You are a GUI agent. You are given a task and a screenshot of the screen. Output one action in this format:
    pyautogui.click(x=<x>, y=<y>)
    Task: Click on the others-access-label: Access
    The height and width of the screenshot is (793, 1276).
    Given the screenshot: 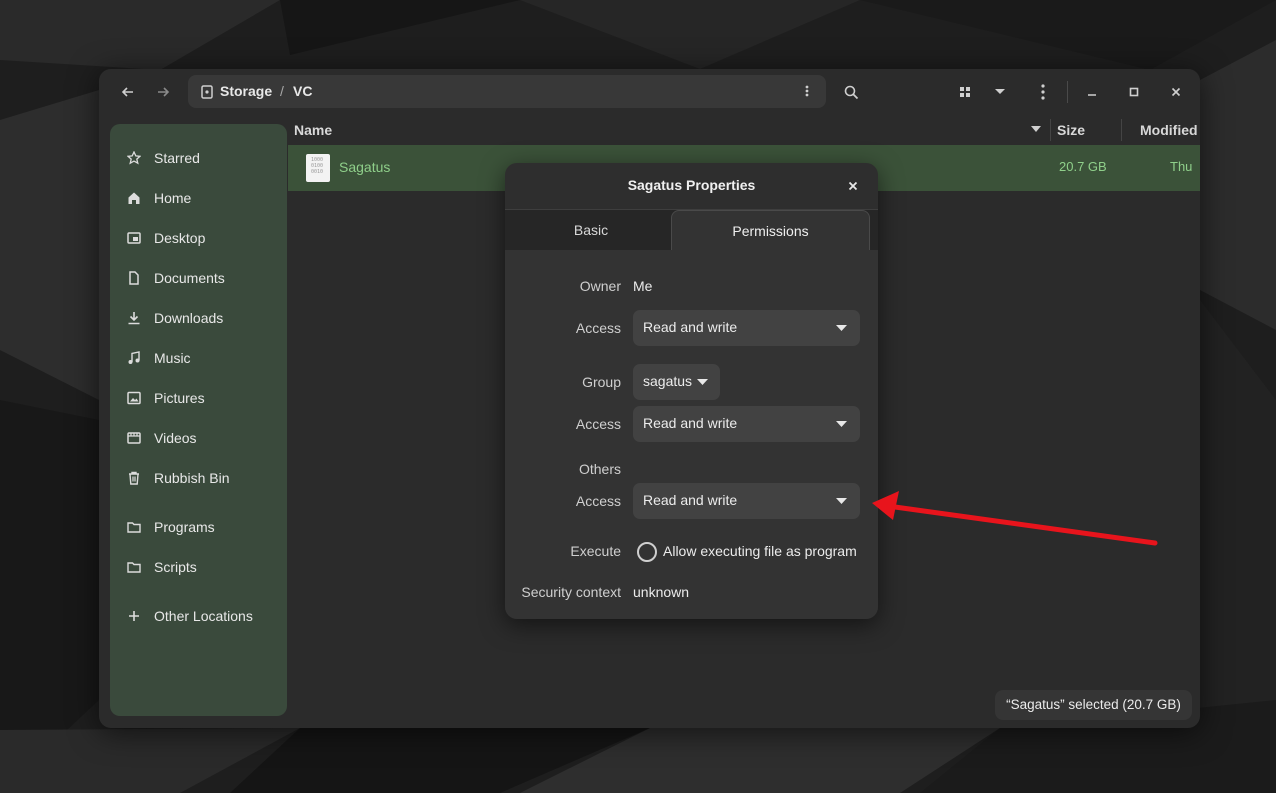 What is the action you would take?
    pyautogui.click(x=598, y=501)
    